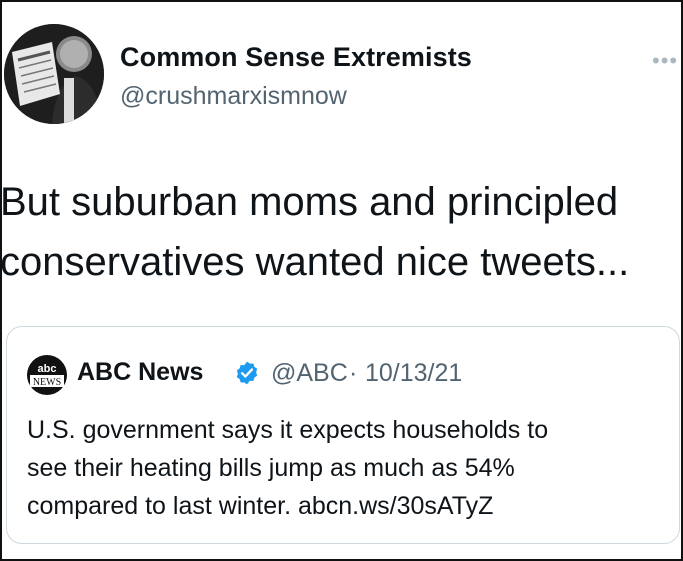  Describe the element at coordinates (233, 96) in the screenshot. I see `author-handle: @crushmarxismnow` at that location.